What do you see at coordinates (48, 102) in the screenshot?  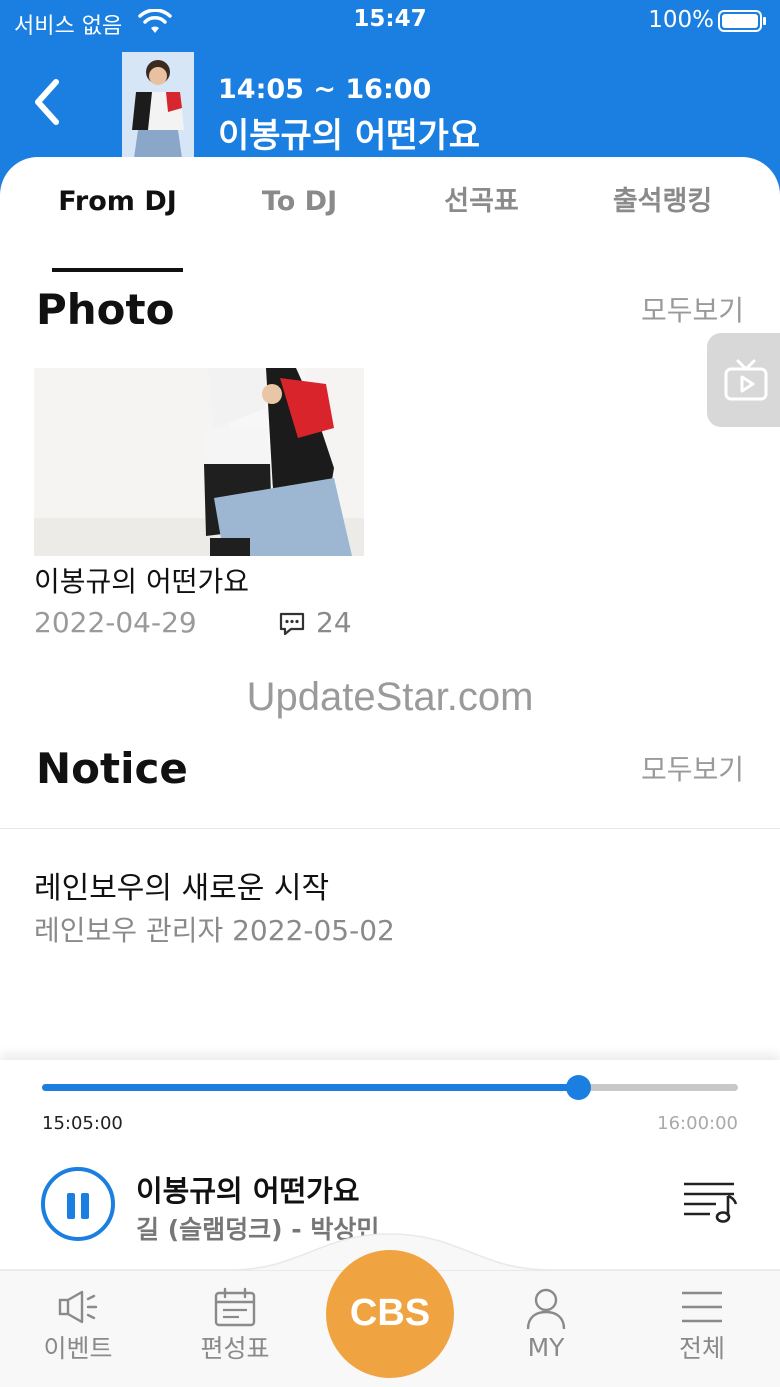 I see `back-button` at bounding box center [48, 102].